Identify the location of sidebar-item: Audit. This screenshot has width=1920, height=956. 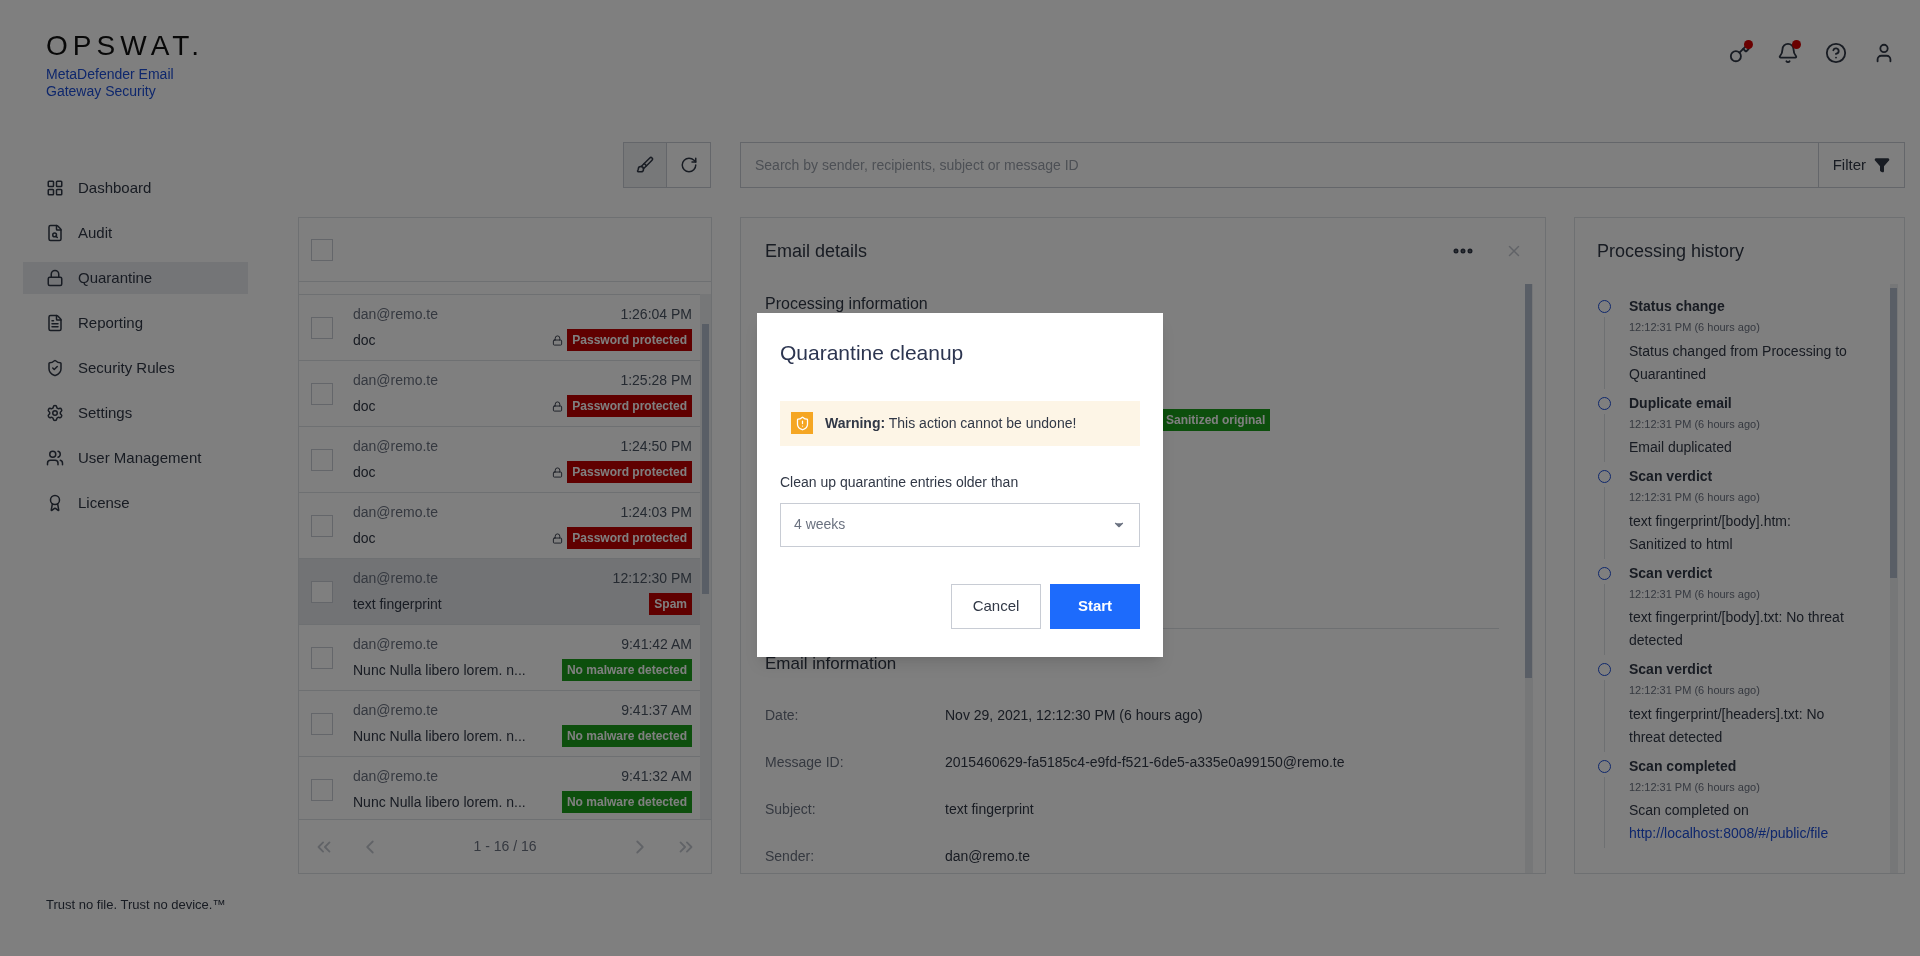
(135, 233).